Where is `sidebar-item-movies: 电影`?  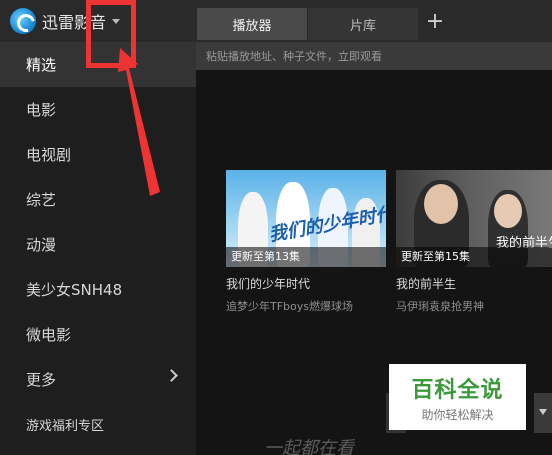 sidebar-item-movies: 电影 is located at coordinates (98, 109).